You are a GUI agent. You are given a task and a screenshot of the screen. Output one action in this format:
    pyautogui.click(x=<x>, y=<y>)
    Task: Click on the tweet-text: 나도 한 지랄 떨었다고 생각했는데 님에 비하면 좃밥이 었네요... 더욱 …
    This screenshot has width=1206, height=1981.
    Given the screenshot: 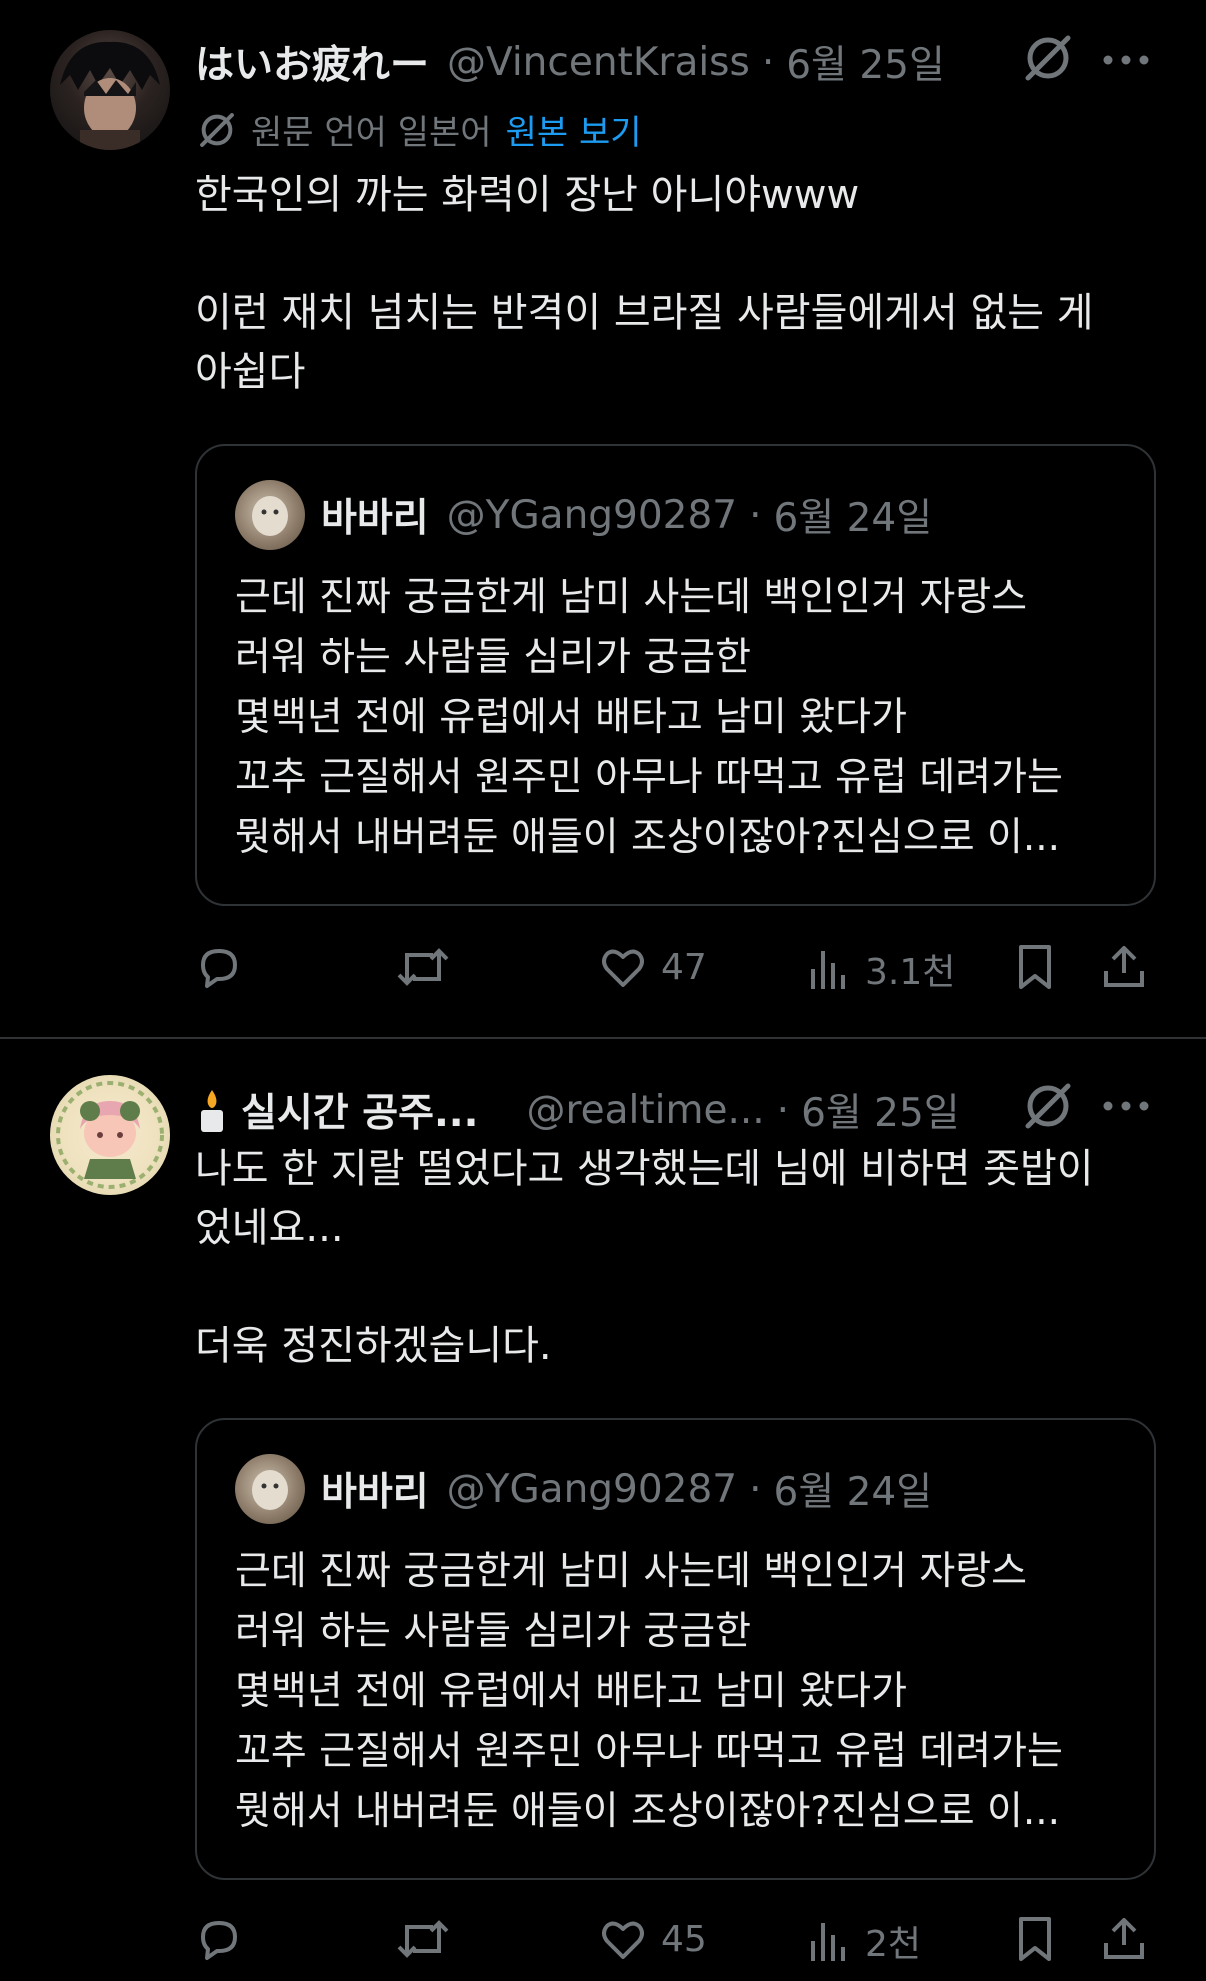 What is the action you would take?
    pyautogui.click(x=644, y=1257)
    